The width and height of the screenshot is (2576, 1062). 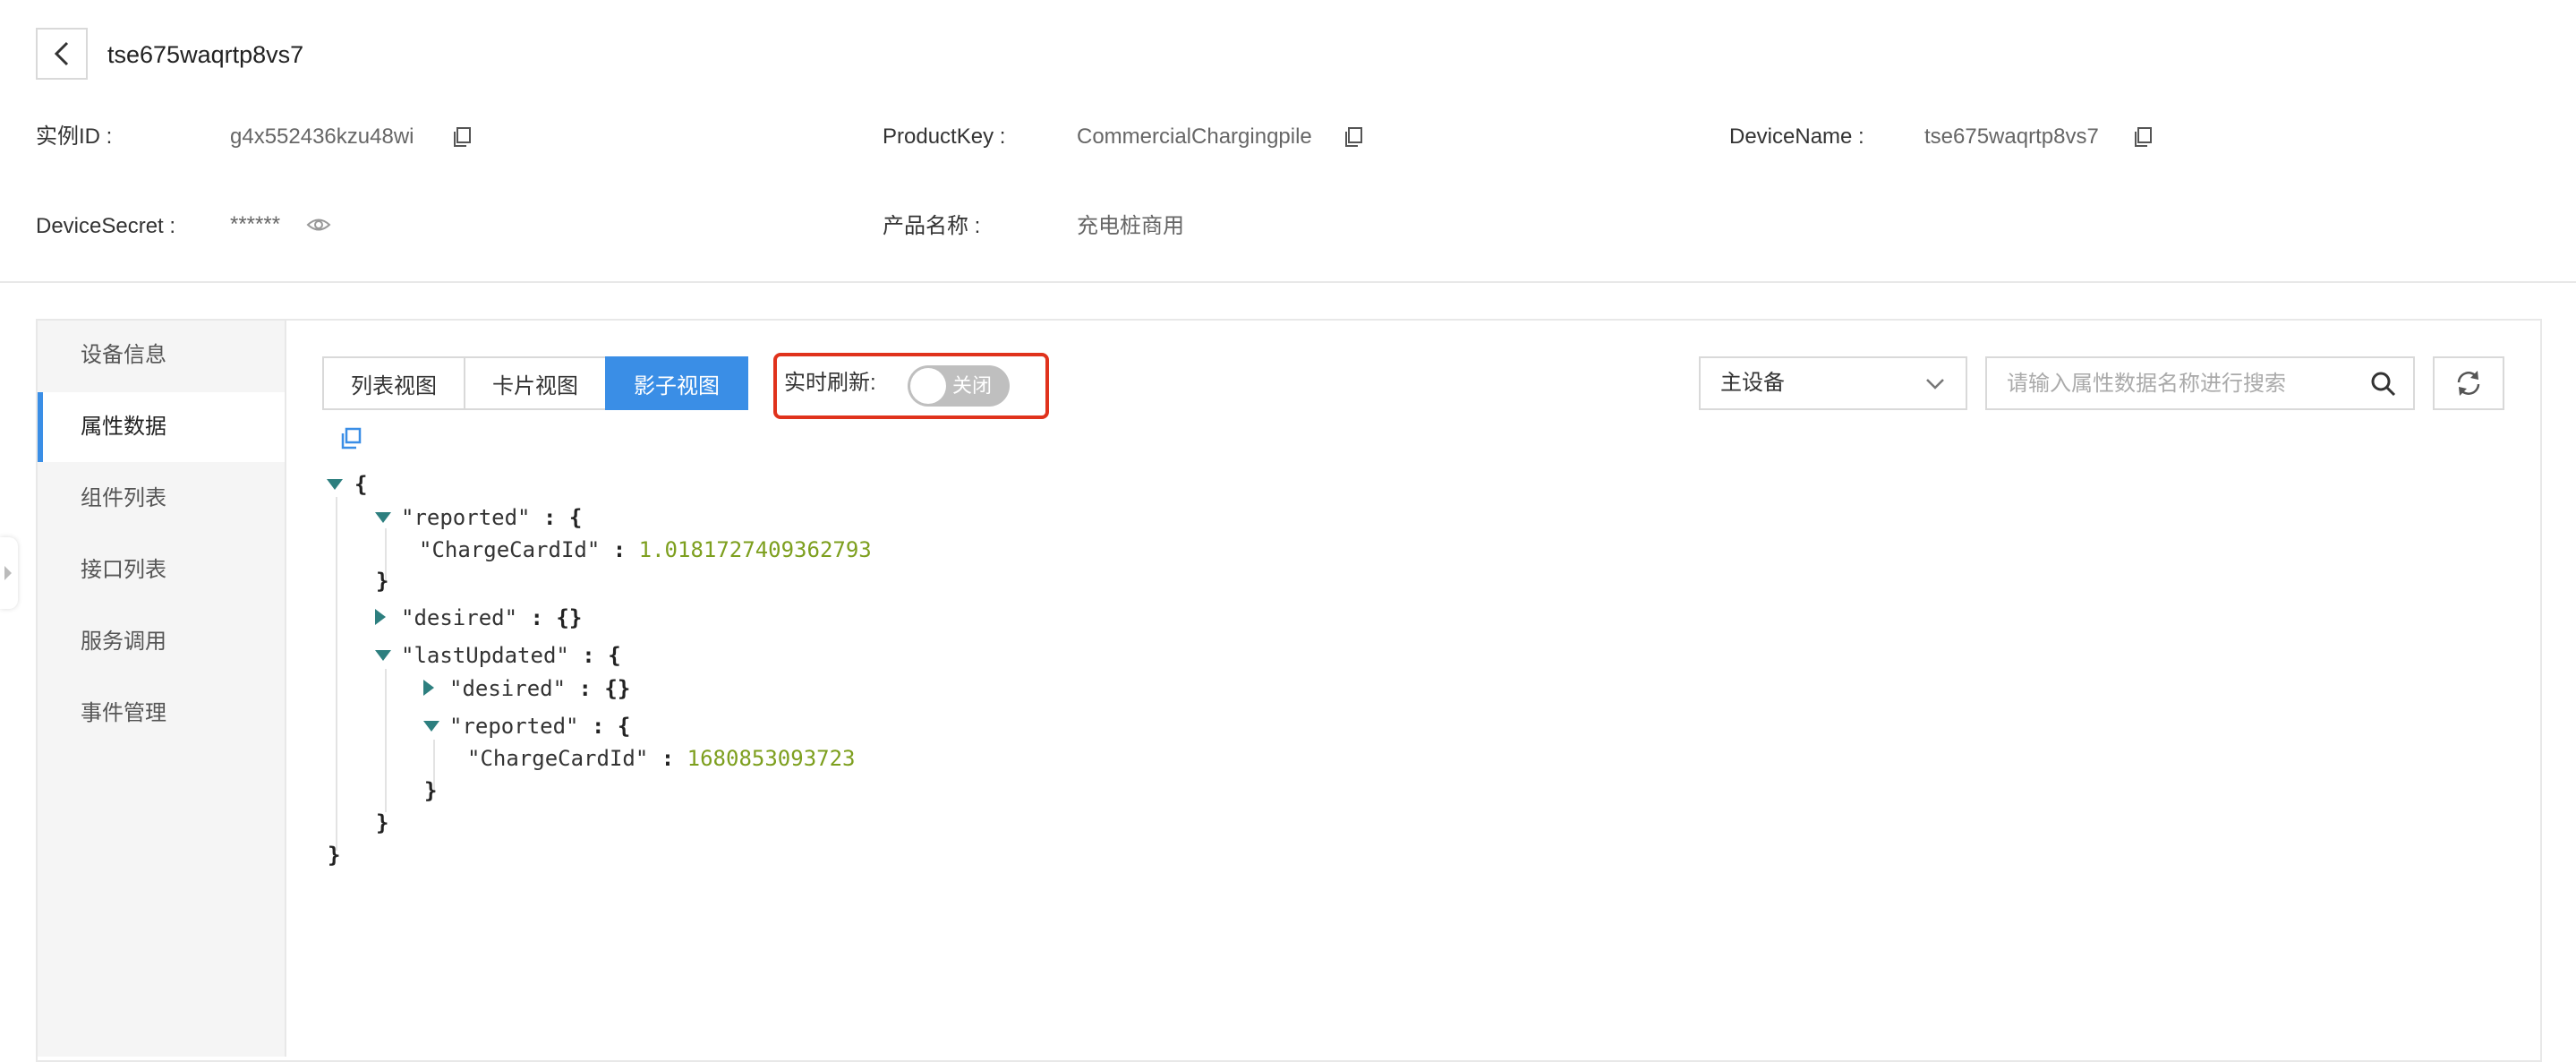 What do you see at coordinates (1935, 384) in the screenshot?
I see `chevron-down-icon` at bounding box center [1935, 384].